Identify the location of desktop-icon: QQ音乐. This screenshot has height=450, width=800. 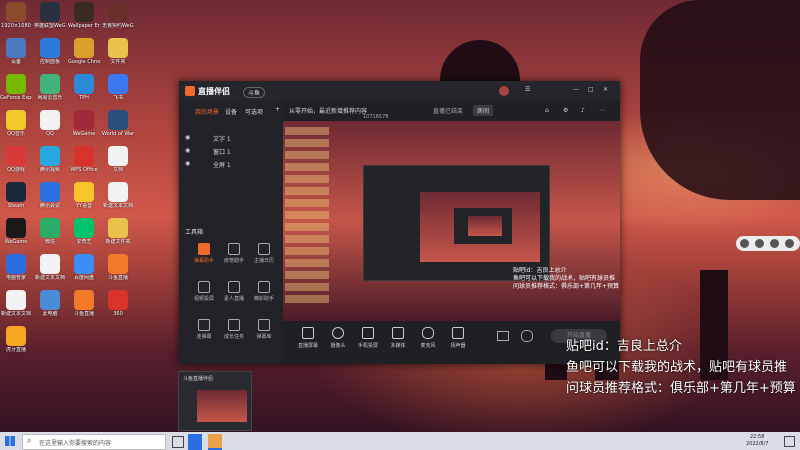
(16, 123).